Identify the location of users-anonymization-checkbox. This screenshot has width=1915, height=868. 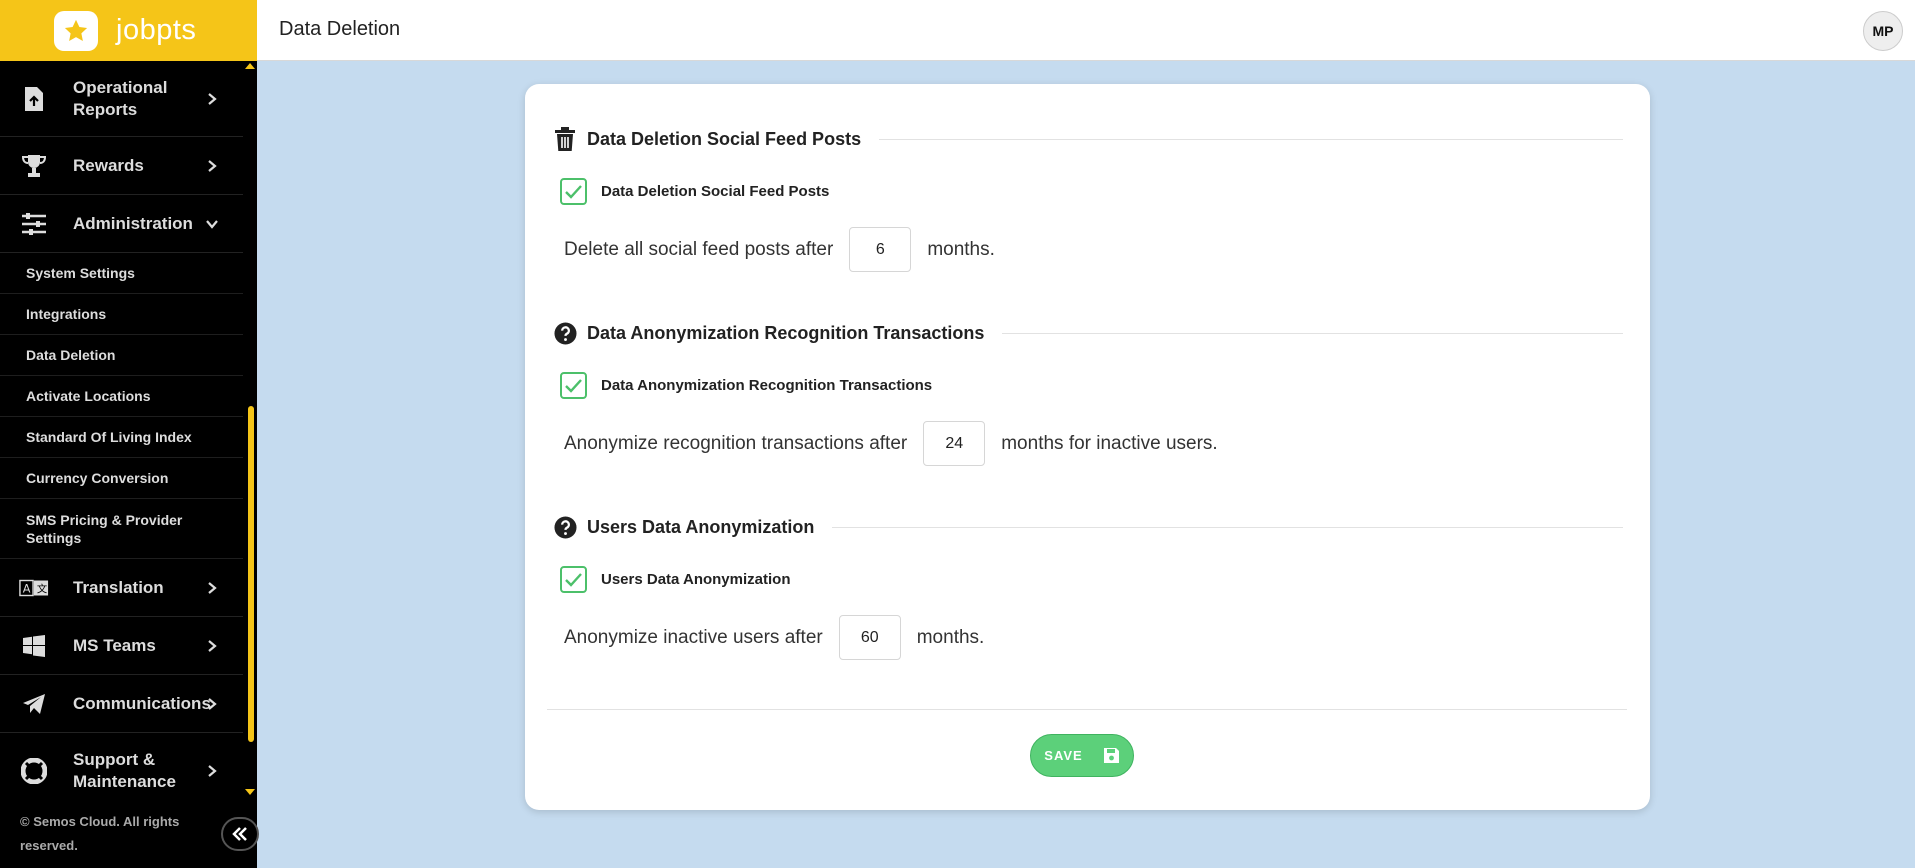
(573, 579).